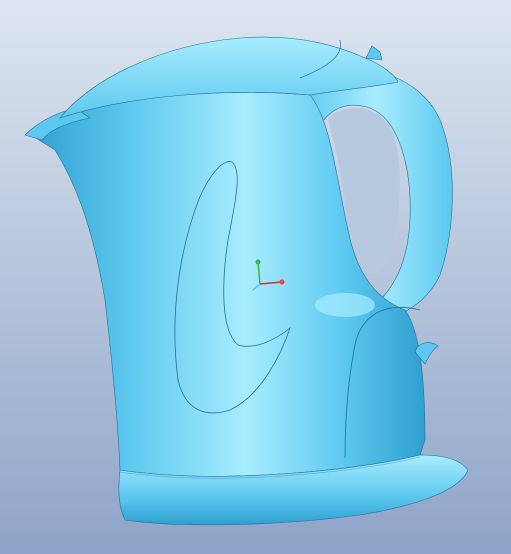 This screenshot has height=554, width=511. I want to click on triad-y-tip, so click(258, 262).